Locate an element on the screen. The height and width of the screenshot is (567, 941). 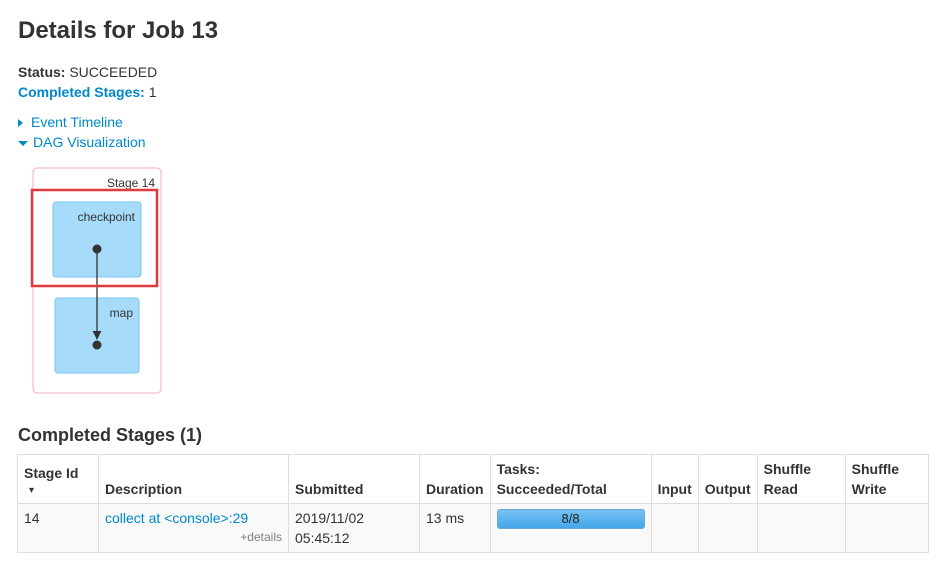
tasks-progress-text: 8/8 is located at coordinates (570, 518).